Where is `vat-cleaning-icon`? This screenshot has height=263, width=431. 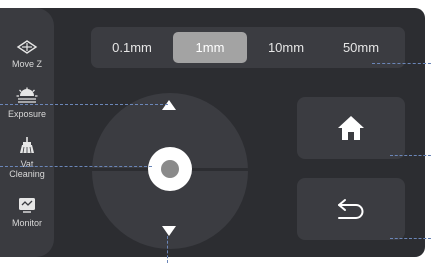 vat-cleaning-icon is located at coordinates (27, 145).